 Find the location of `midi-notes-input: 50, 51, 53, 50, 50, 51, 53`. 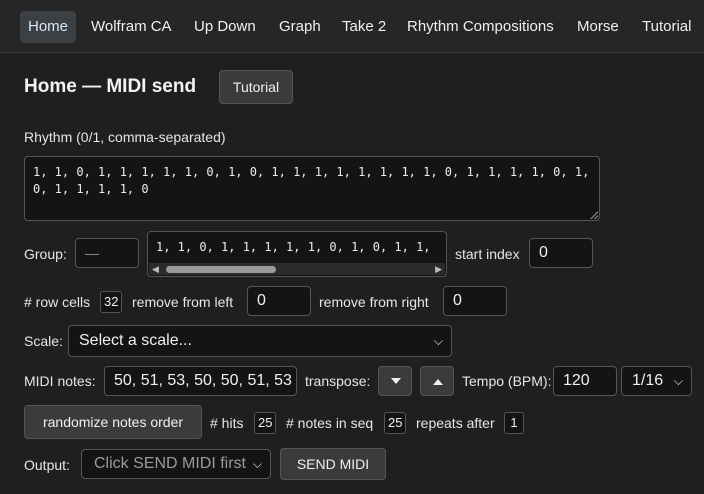

midi-notes-input: 50, 51, 53, 50, 50, 51, 53 is located at coordinates (200, 381).